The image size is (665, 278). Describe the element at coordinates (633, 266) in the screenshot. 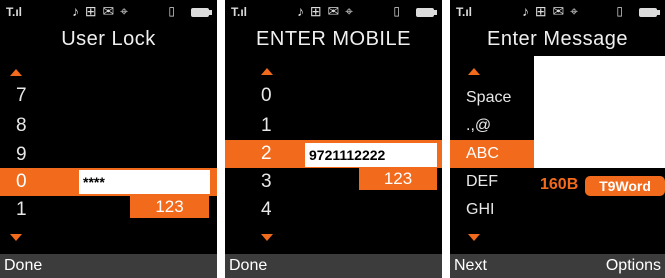

I see `options-softkey: Options` at that location.